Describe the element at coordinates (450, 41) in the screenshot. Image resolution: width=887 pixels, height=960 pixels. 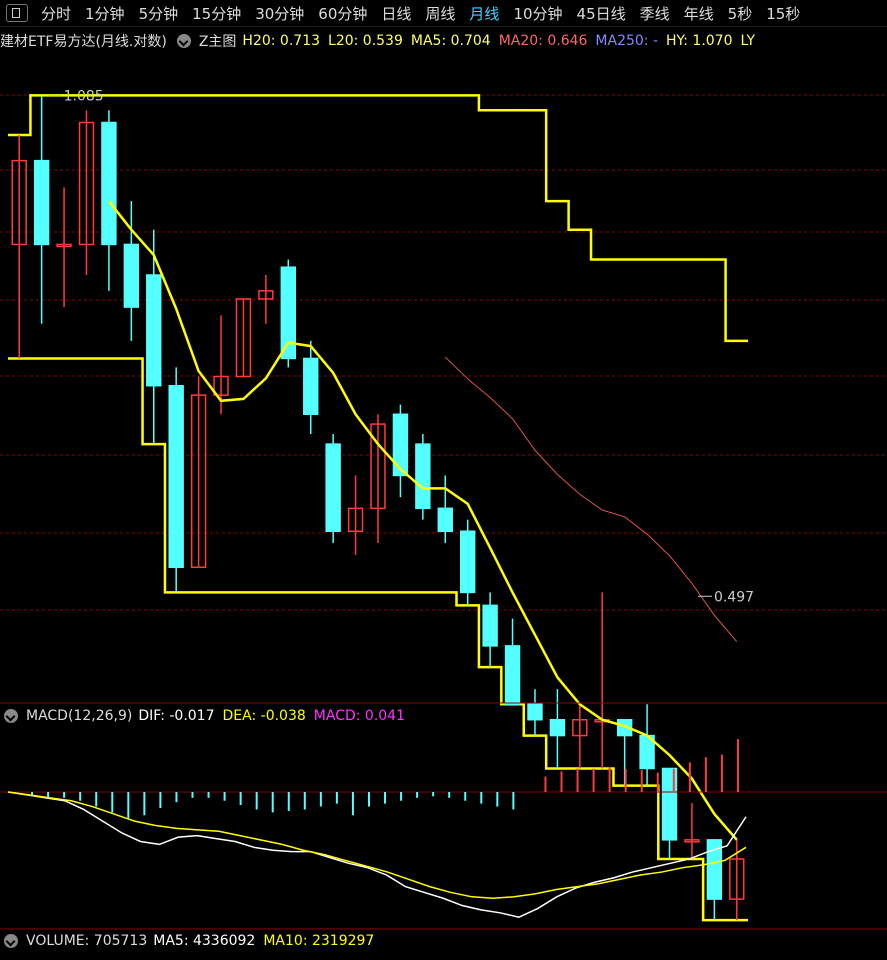
I see `main-indicator-value-2: MA5: 0.704` at that location.